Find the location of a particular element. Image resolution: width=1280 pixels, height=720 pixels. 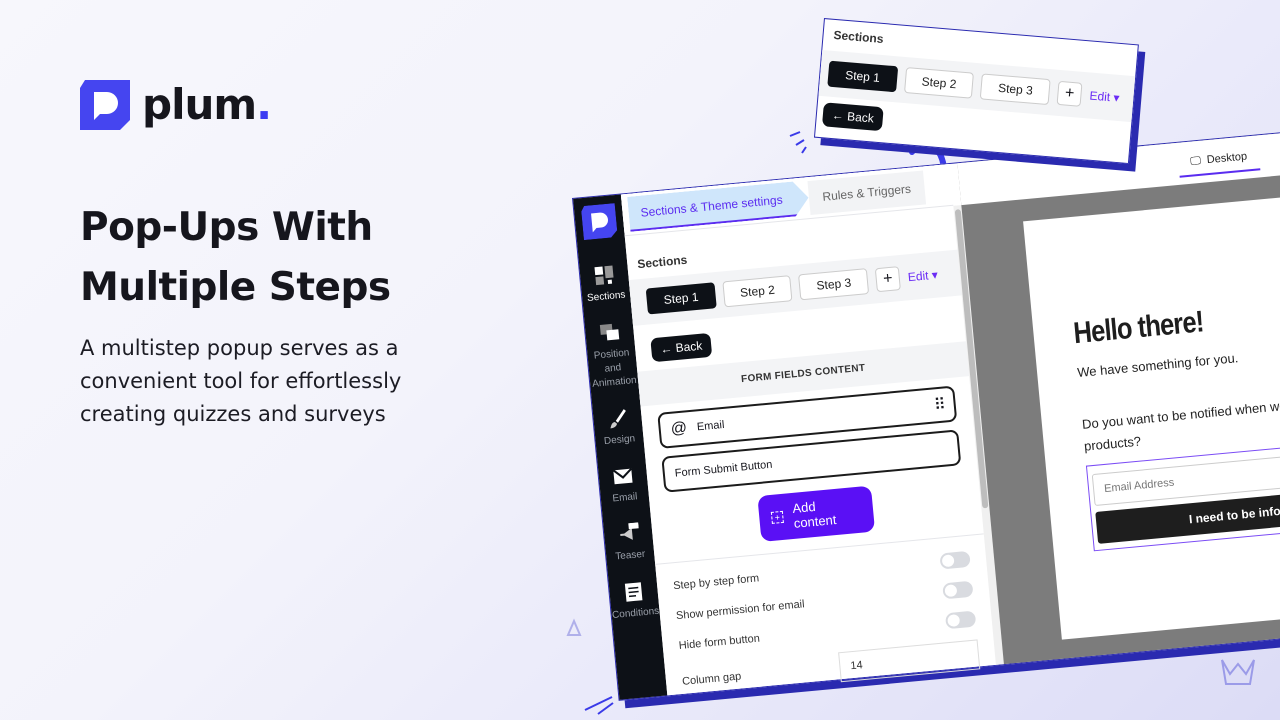

megaphone-icon is located at coordinates (629, 531).